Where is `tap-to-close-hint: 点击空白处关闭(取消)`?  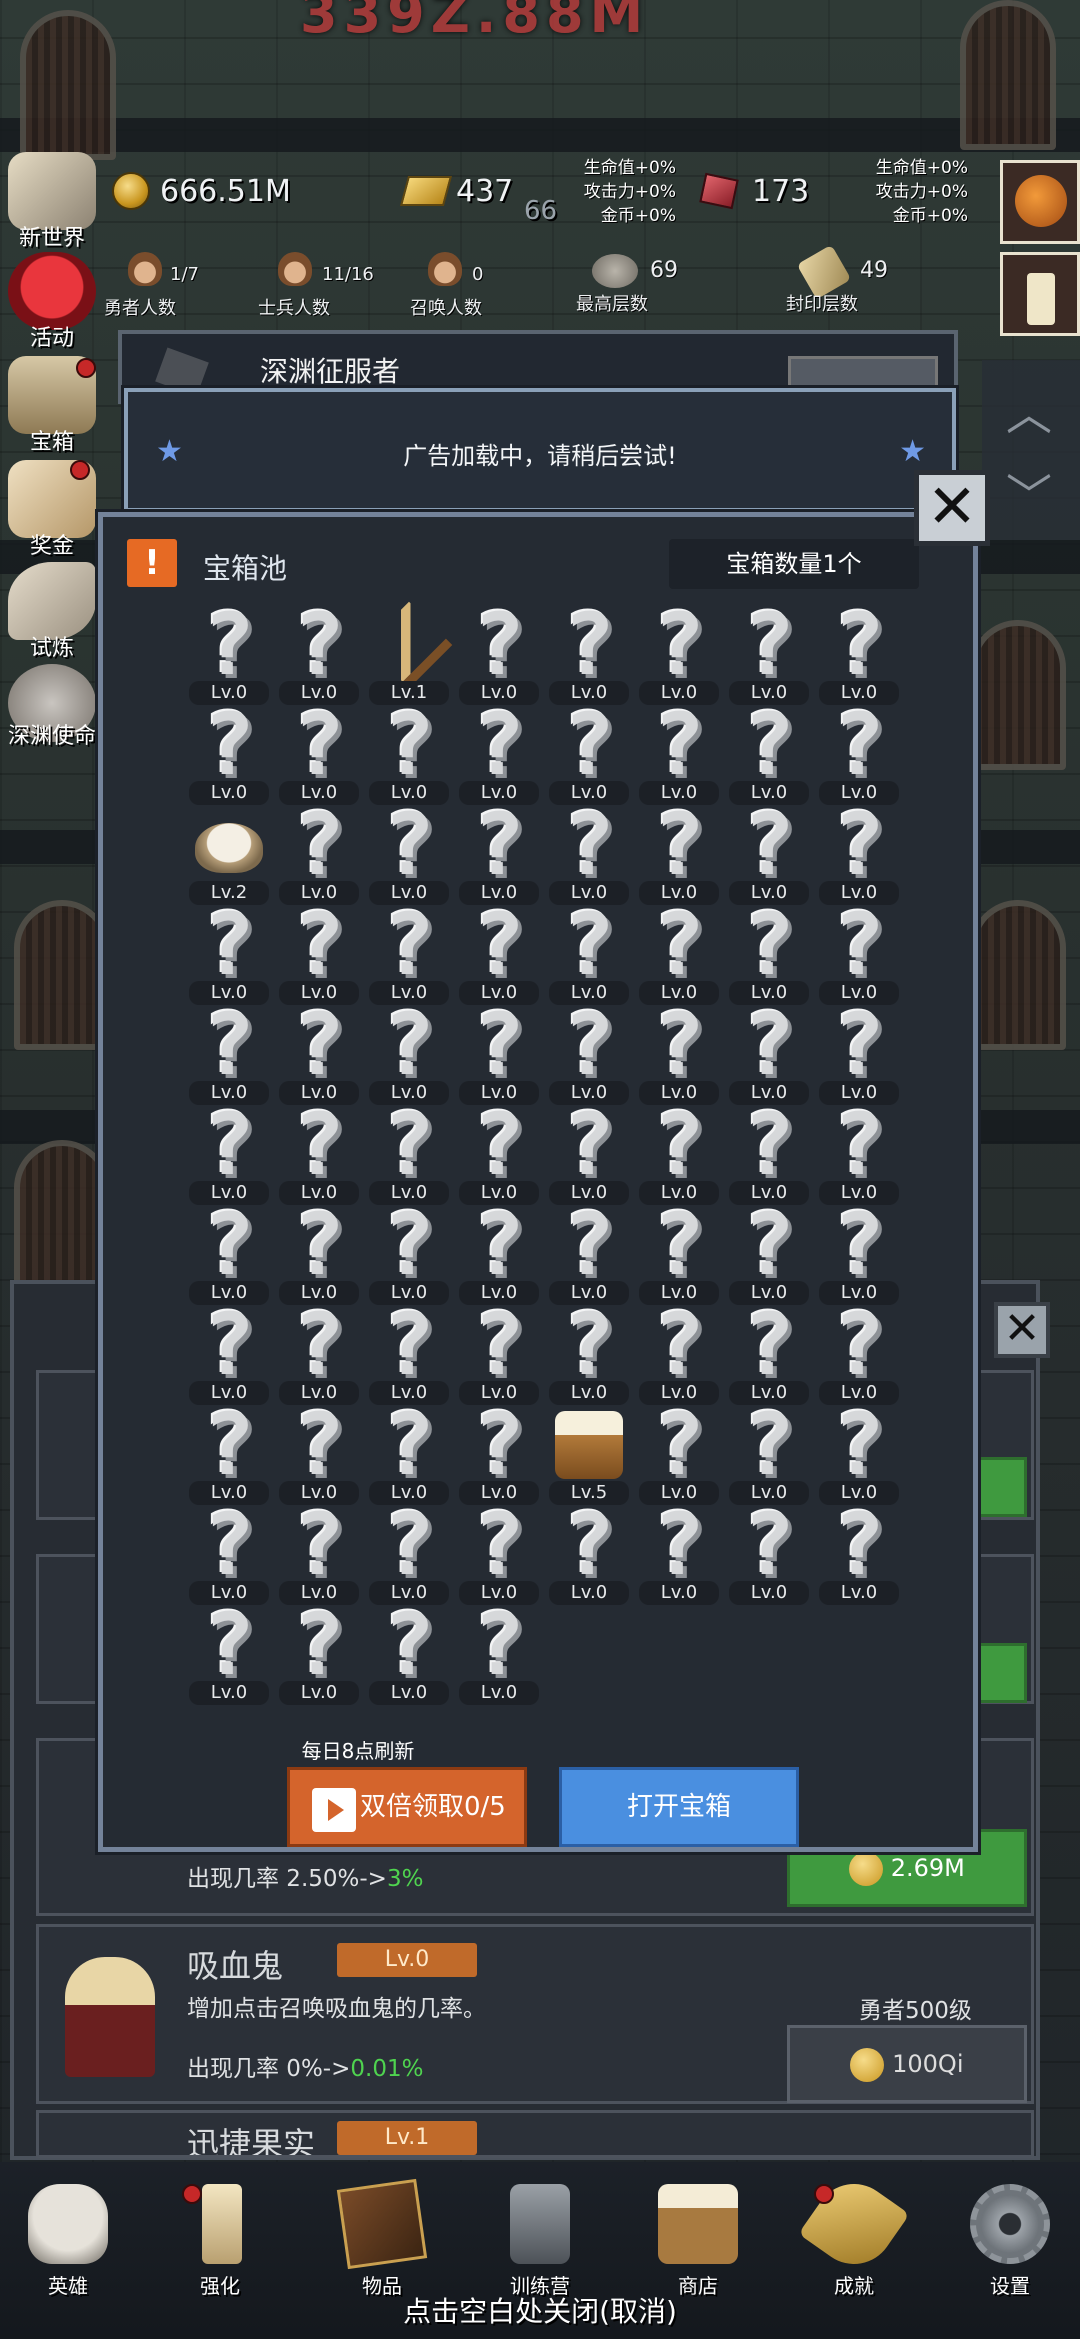
tap-to-close-hint: 点击空白处关闭(取消) is located at coordinates (540, 2310).